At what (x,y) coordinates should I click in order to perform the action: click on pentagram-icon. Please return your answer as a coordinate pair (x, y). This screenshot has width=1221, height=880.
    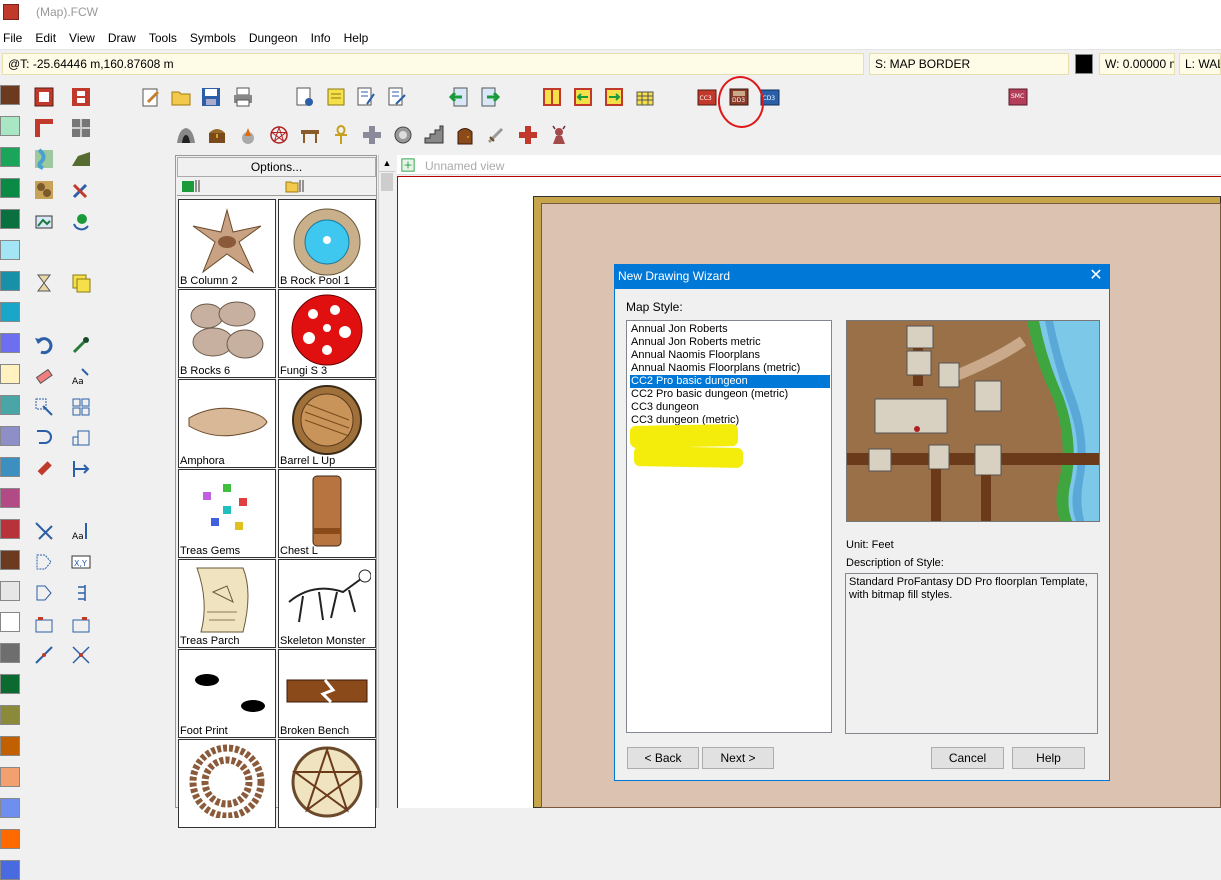
    Looking at the image, I should click on (279, 135).